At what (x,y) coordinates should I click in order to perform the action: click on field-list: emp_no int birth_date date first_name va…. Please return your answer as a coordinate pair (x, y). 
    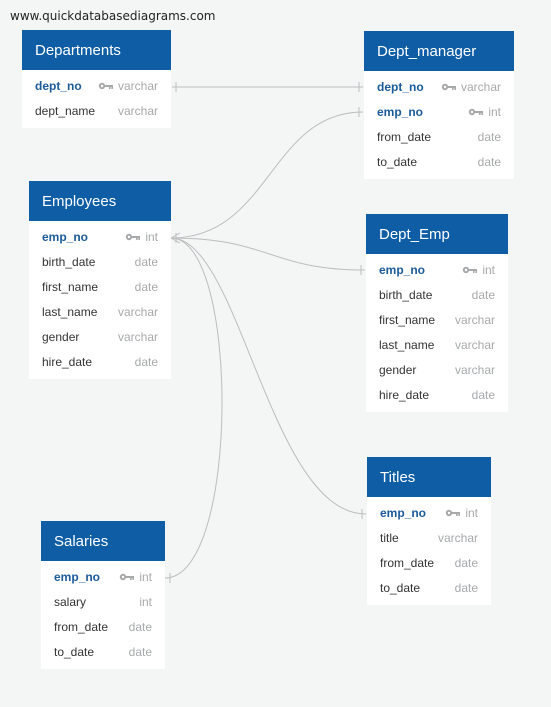
    Looking at the image, I should click on (437, 333).